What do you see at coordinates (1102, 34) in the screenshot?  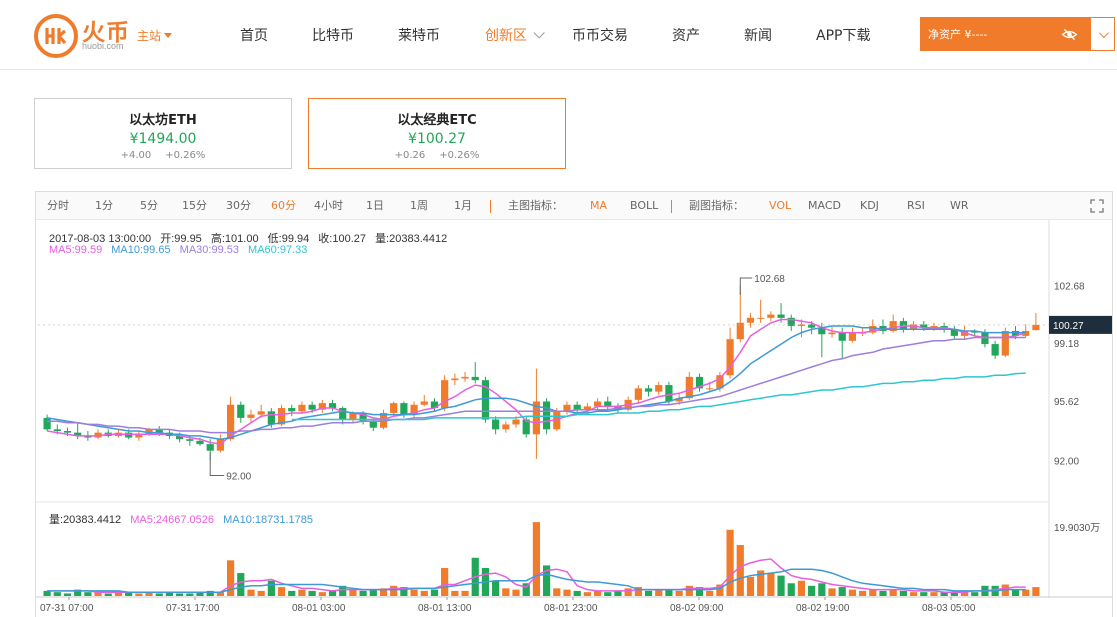 I see `account-dropdown-button` at bounding box center [1102, 34].